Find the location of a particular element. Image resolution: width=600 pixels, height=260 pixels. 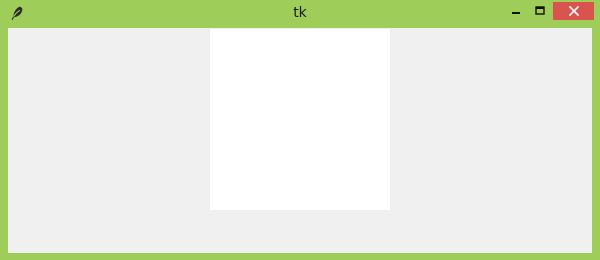

close-icon is located at coordinates (574, 11).